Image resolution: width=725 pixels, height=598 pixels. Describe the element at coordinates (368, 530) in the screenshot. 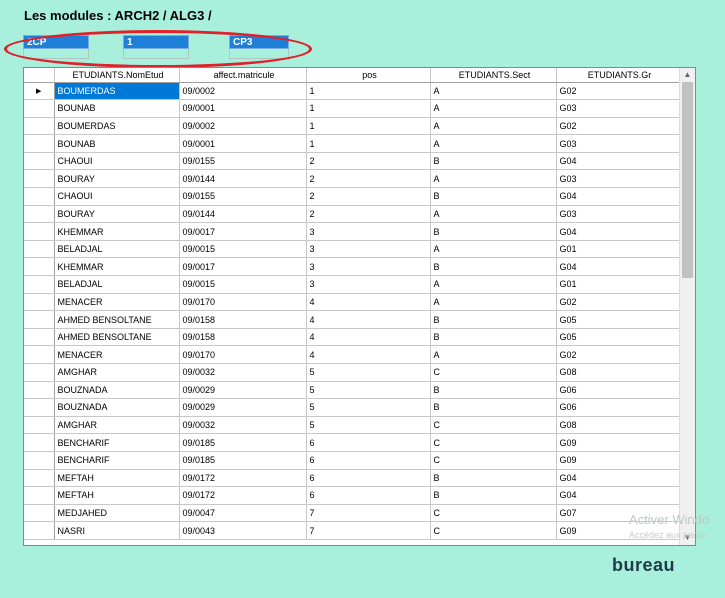

I see `table-cell: 7` at that location.